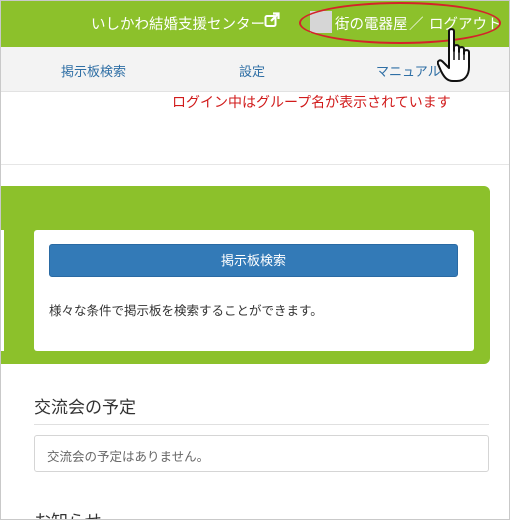  I want to click on site-title-link: いしかわ結婚支援センター, so click(178, 23).